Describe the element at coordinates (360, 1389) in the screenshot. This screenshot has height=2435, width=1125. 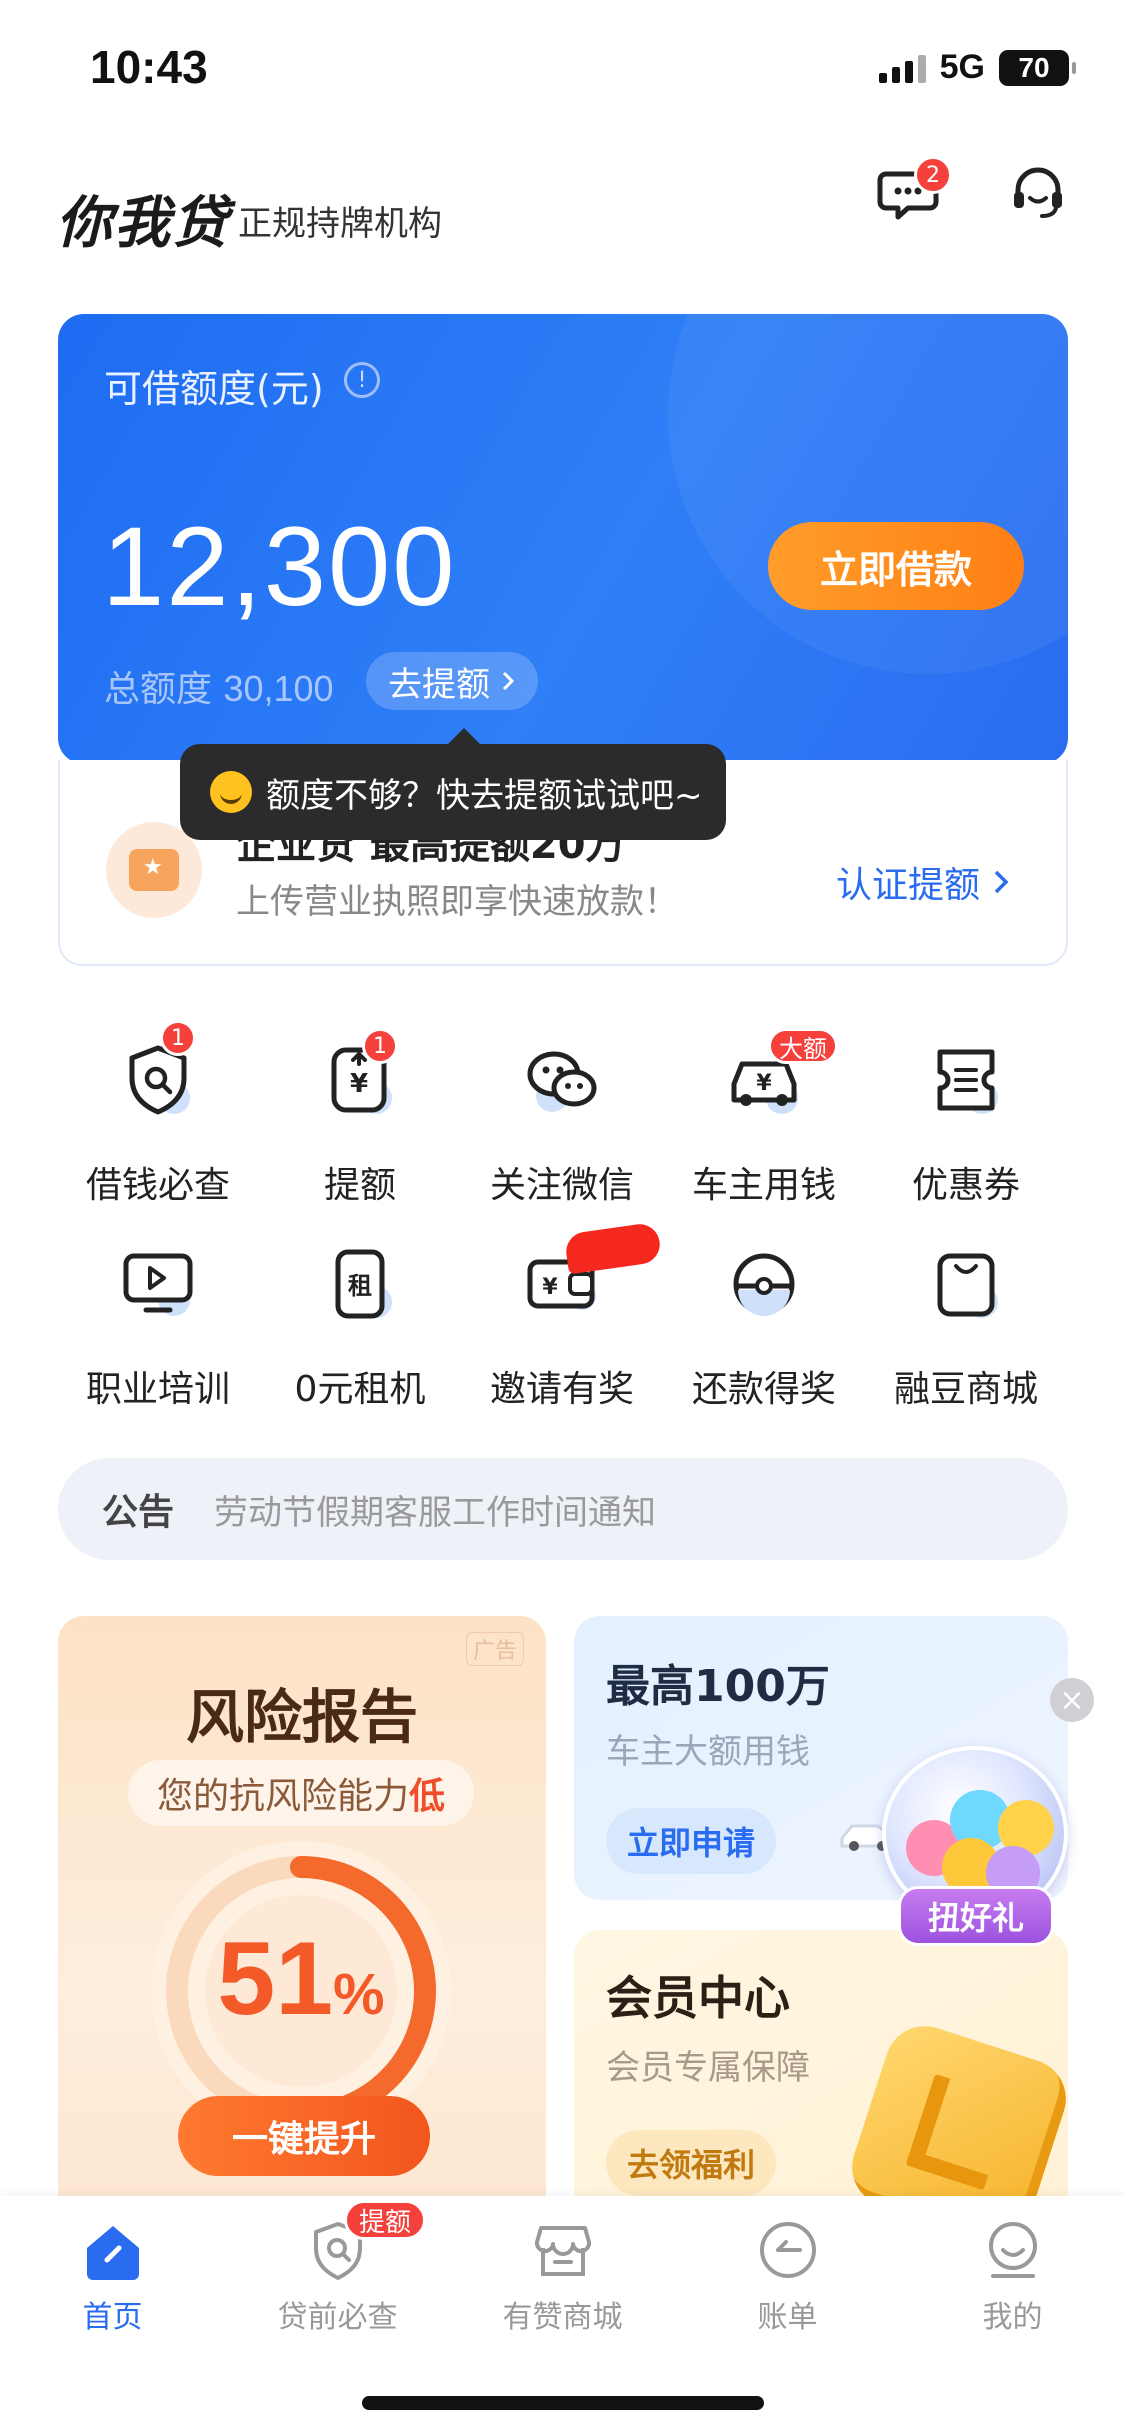
I see `grid-label: 0元租机` at that location.